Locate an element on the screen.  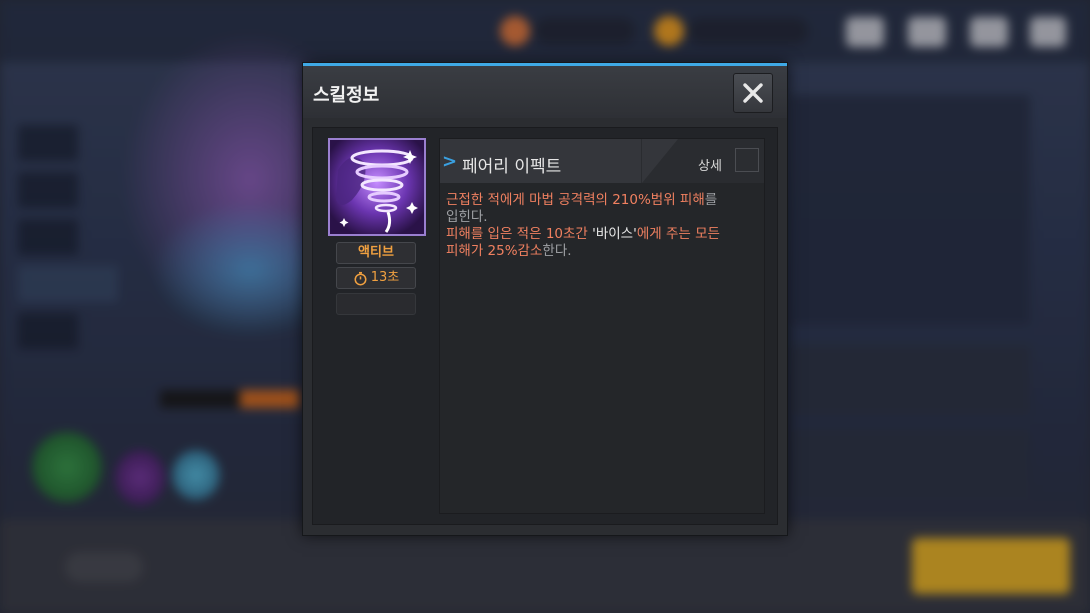
dialog-title: 스킬정보 is located at coordinates (346, 95).